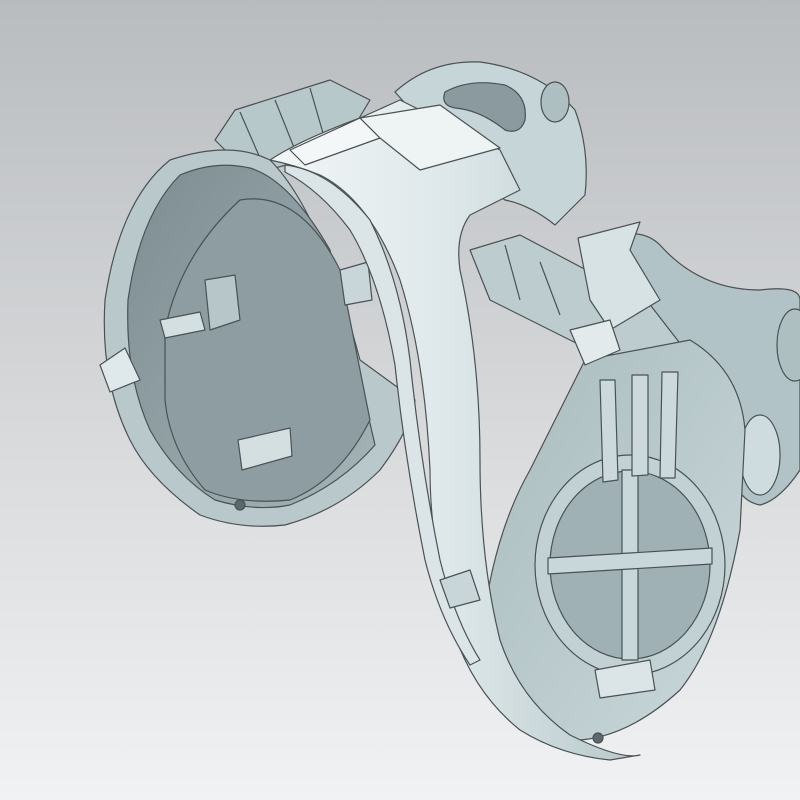  What do you see at coordinates (598, 738) in the screenshot?
I see `right-cup-screw-hole` at bounding box center [598, 738].